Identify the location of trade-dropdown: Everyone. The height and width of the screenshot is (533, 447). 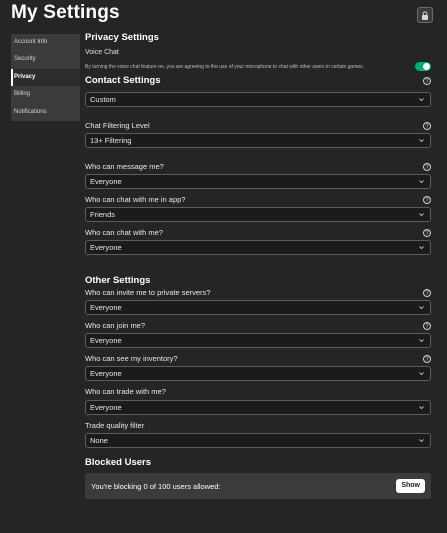
(258, 407).